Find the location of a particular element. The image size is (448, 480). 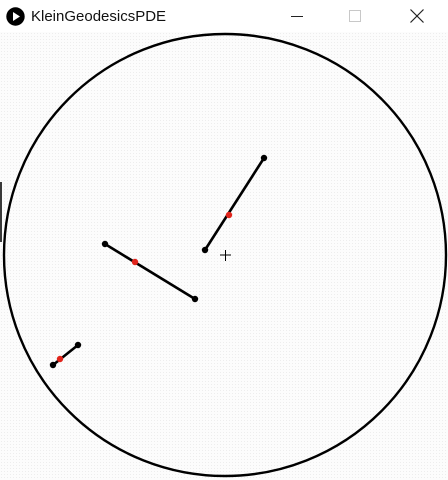

crosshair-icon is located at coordinates (225, 255).